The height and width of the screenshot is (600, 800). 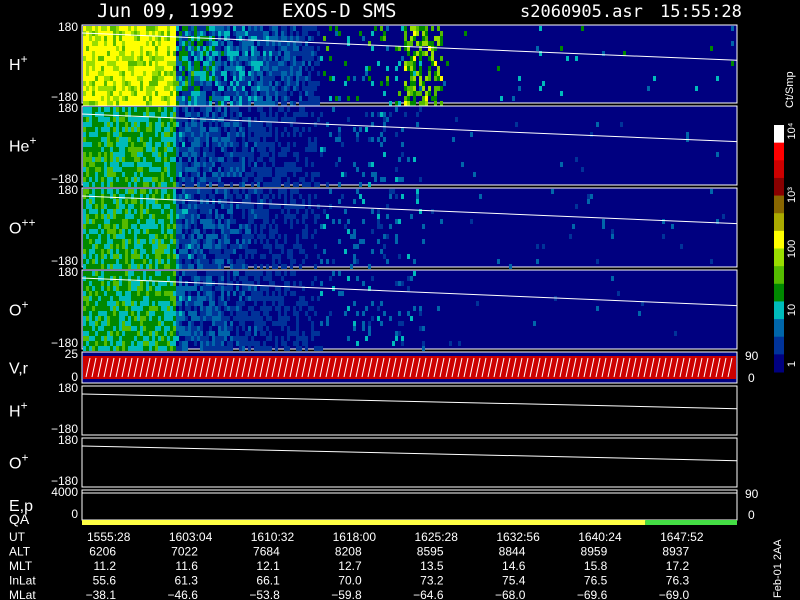 I want to click on ephemeris-value: −68.0, so click(x=510, y=594).